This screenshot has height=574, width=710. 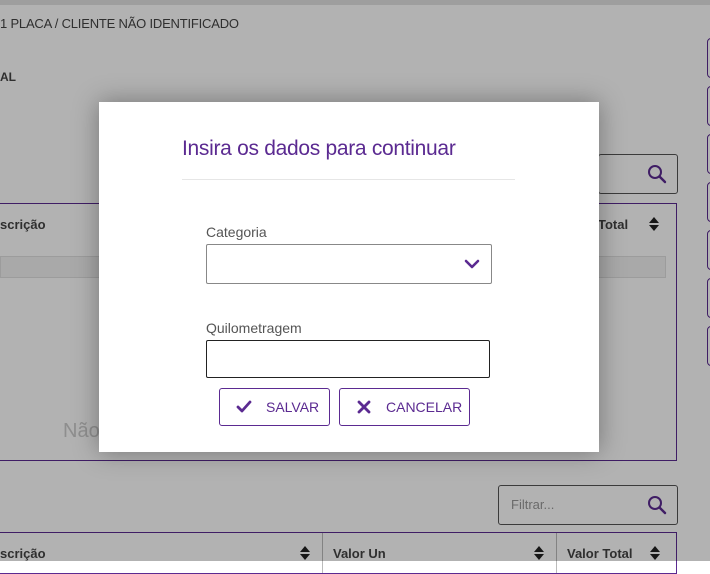 What do you see at coordinates (293, 407) in the screenshot?
I see `save-button-label: SALVAR` at bounding box center [293, 407].